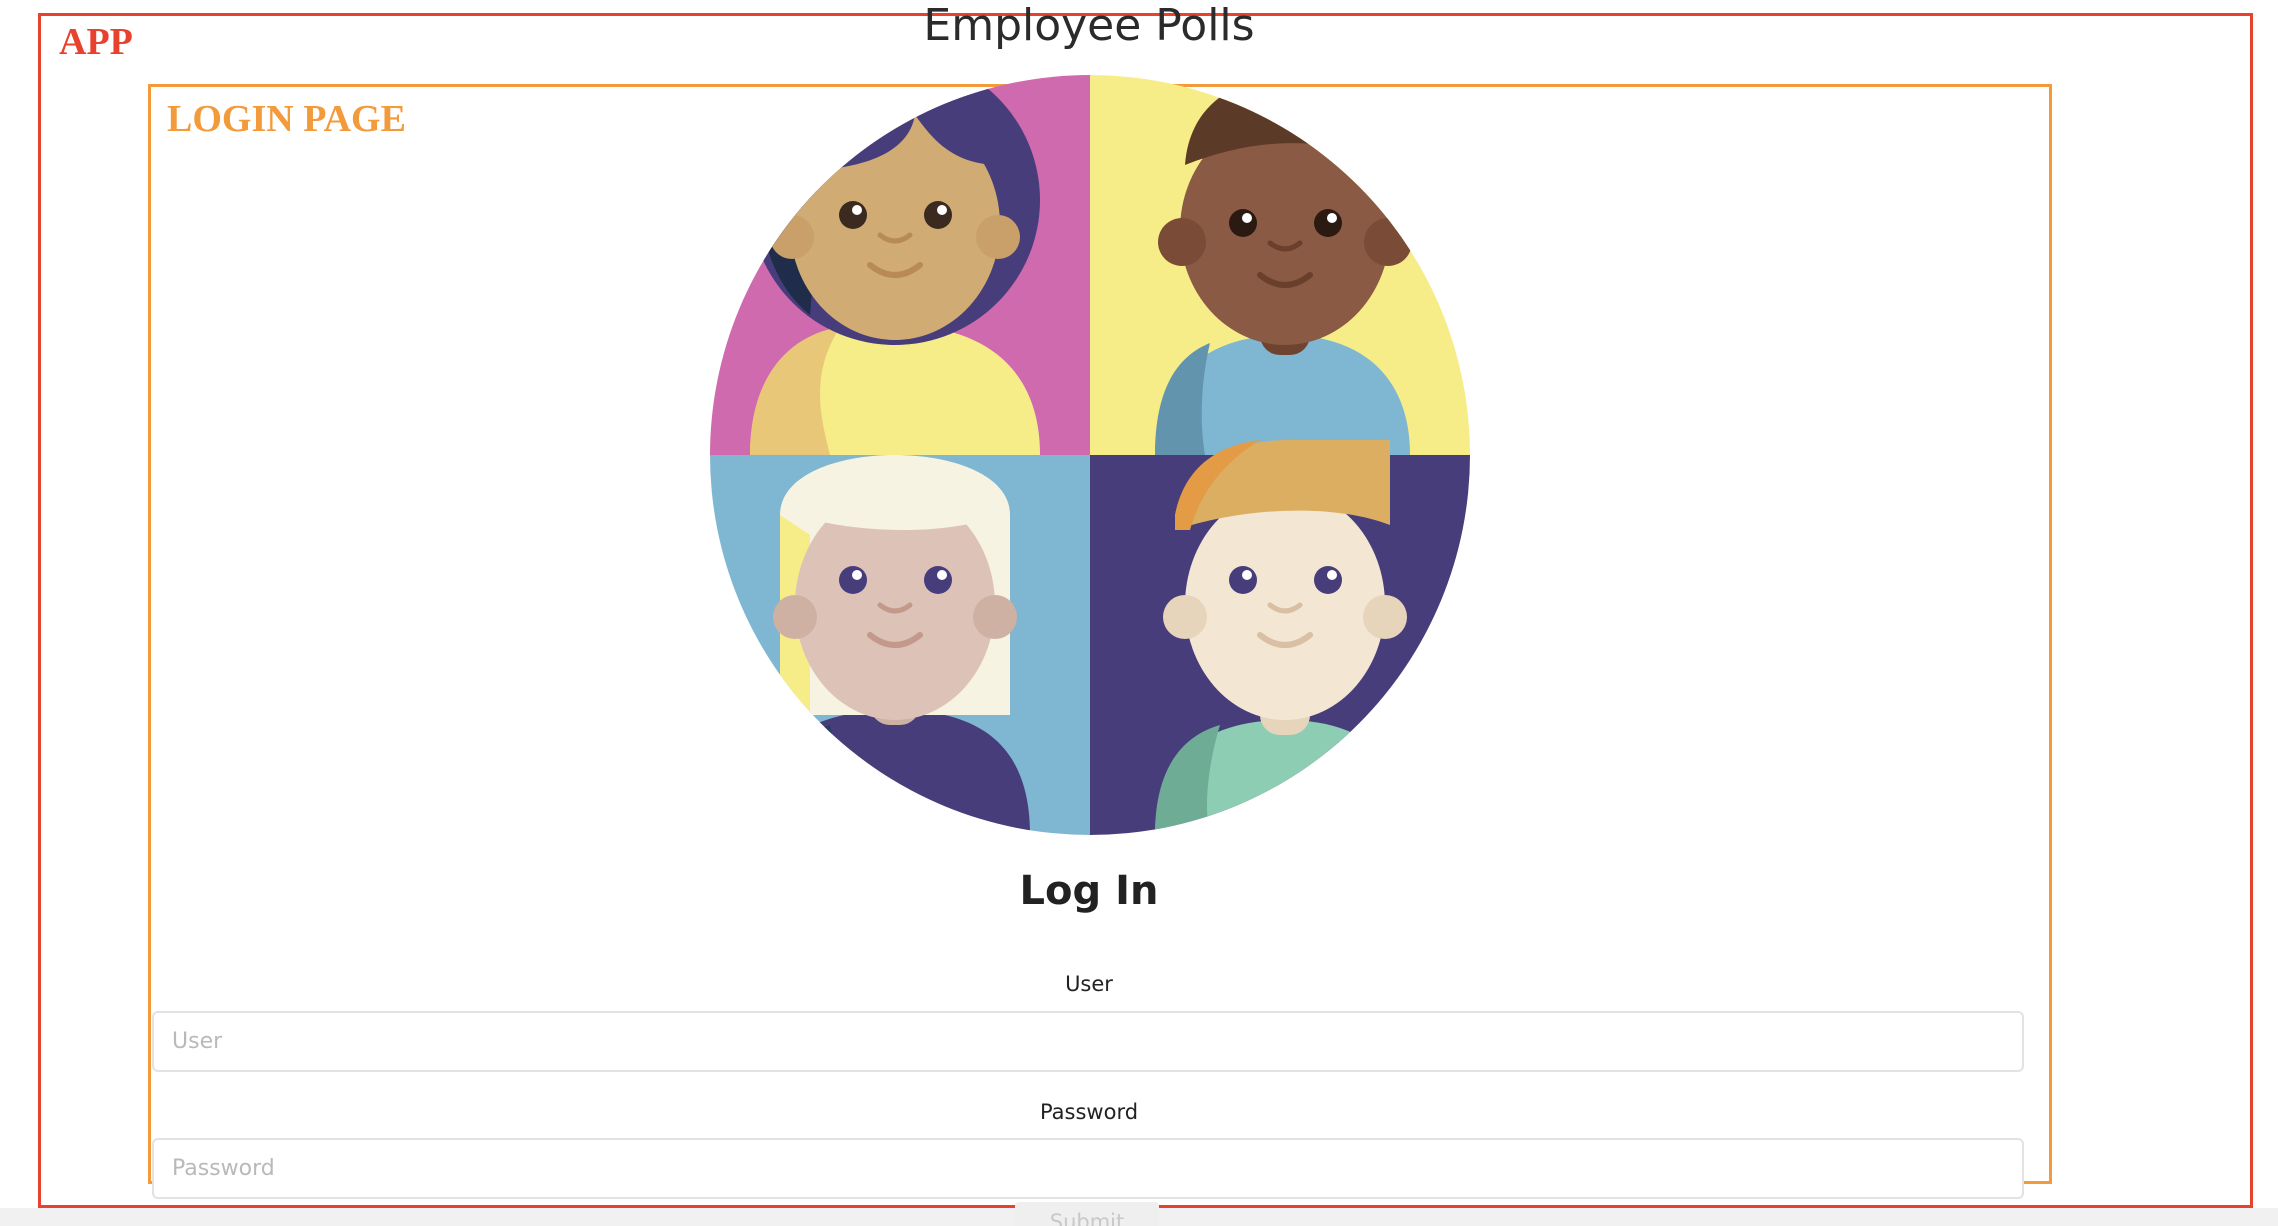  Describe the element at coordinates (1089, 984) in the screenshot. I see `user-label: User` at that location.